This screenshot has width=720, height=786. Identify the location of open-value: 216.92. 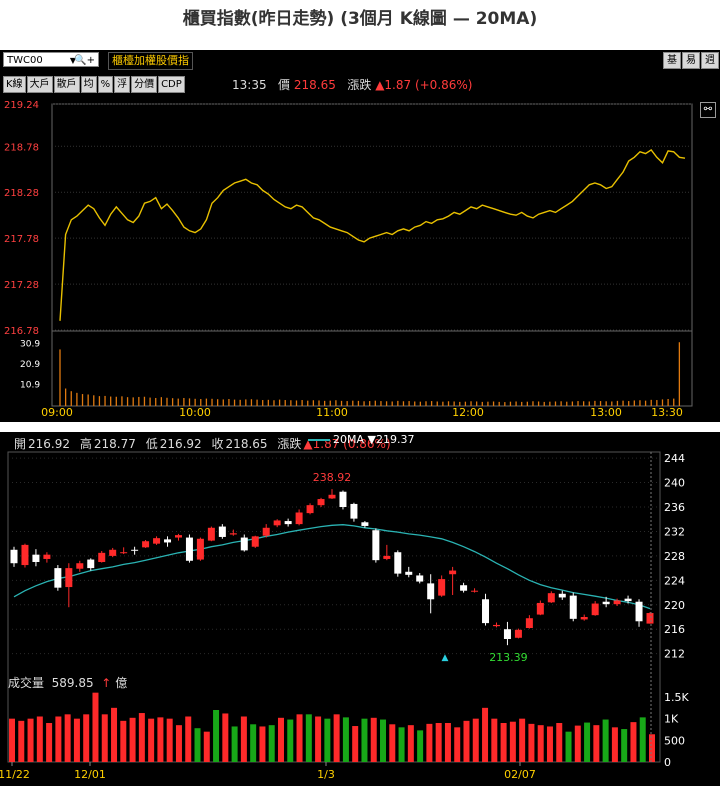
(49, 444).